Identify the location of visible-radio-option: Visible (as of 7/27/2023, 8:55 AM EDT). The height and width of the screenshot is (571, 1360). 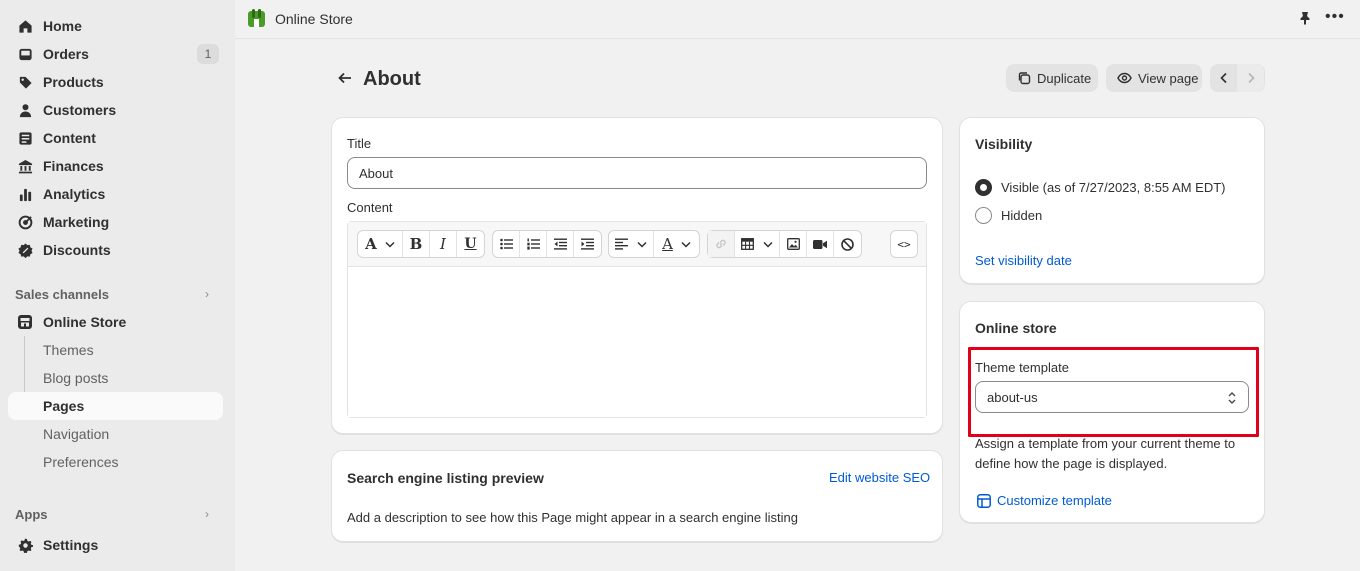
(1100, 187).